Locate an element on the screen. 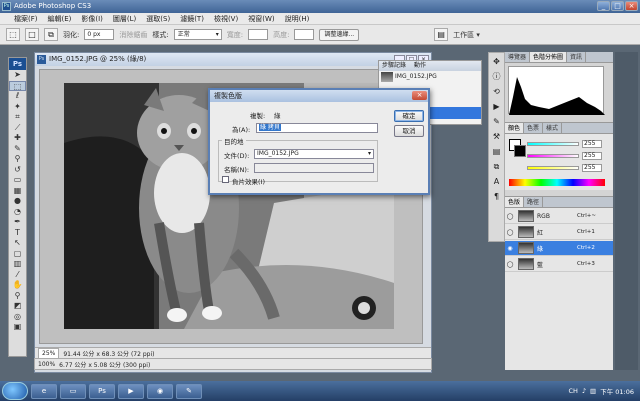 This screenshot has height=401, width=640. channel-row: ◯ 紅 Ctrl+1 is located at coordinates (559, 232).